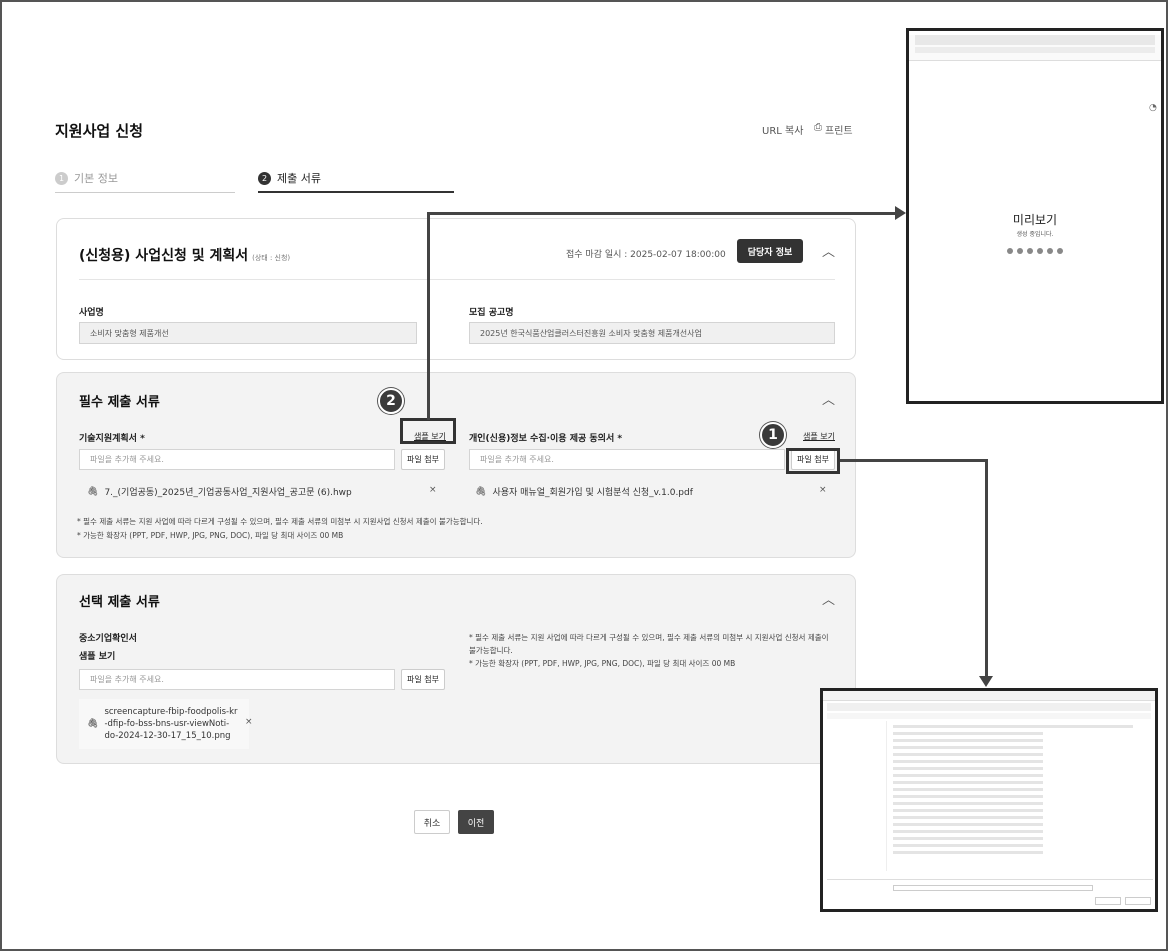 This screenshot has height=951, width=1168. What do you see at coordinates (646, 255) in the screenshot?
I see `deadline-text: 접수 마감 일시 : 2025-02-07 18:00:00` at bounding box center [646, 255].